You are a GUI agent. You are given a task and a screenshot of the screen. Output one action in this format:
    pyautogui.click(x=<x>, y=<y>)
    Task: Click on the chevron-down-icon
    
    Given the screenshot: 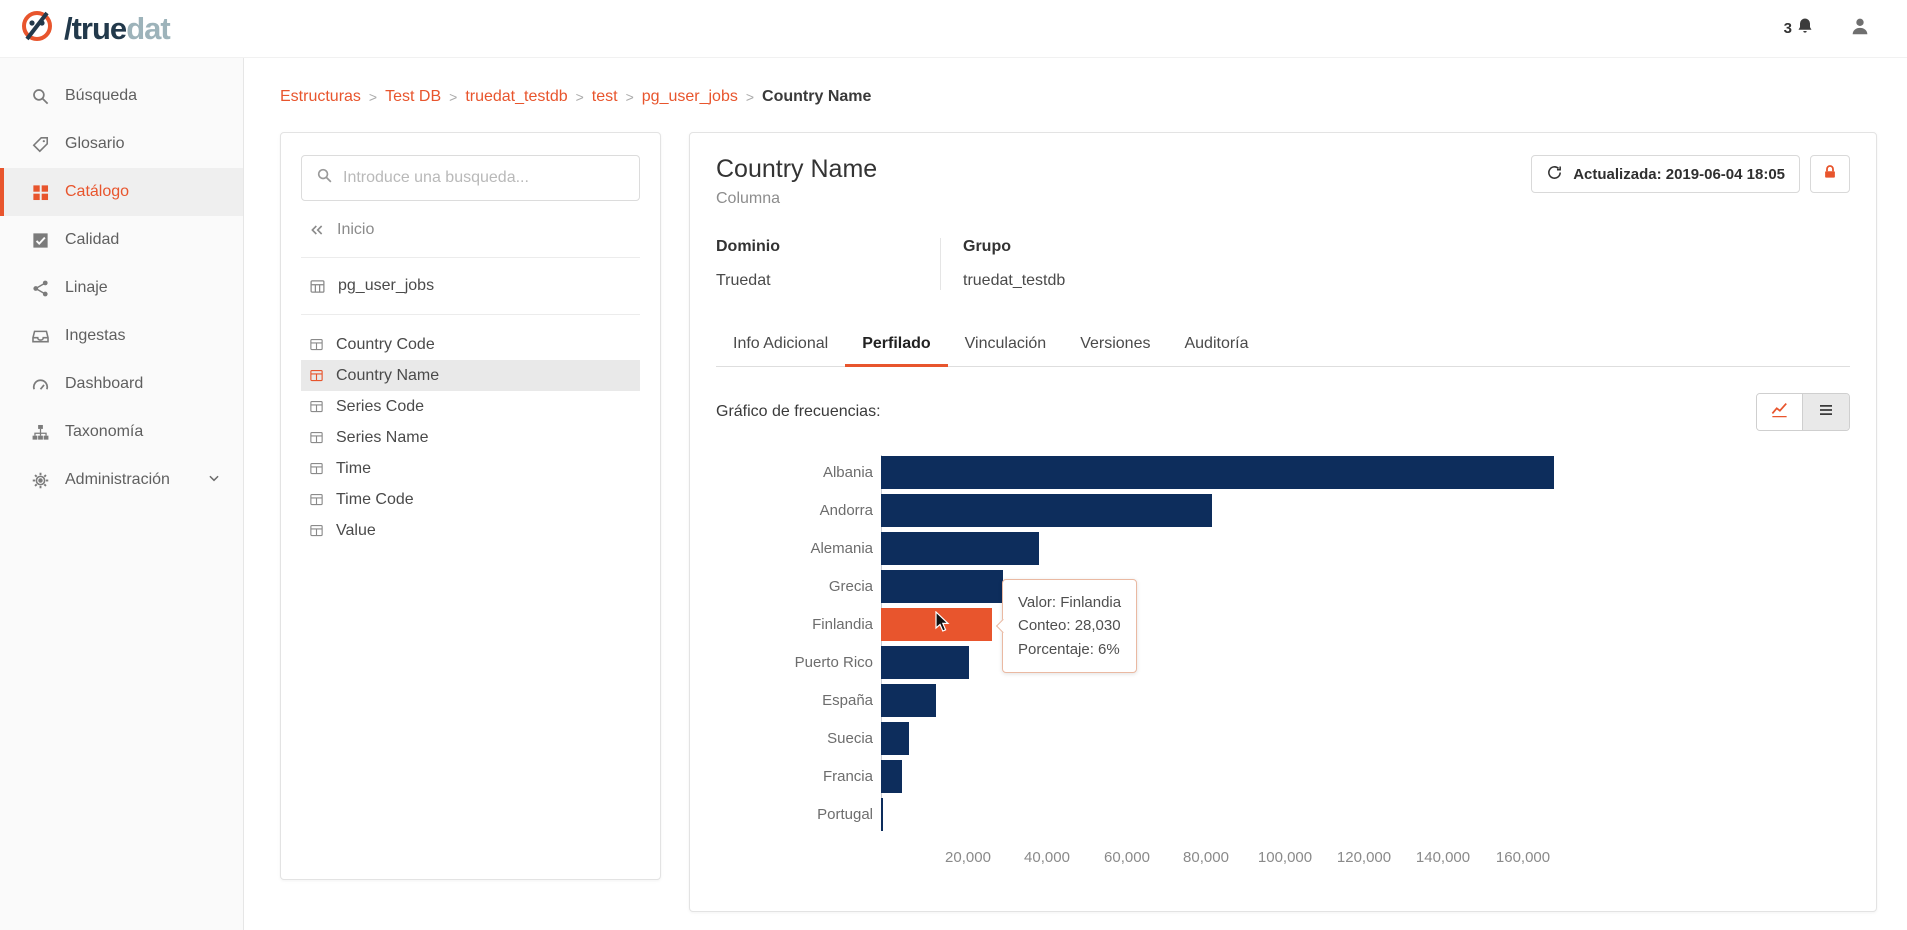 What is the action you would take?
    pyautogui.click(x=214, y=480)
    